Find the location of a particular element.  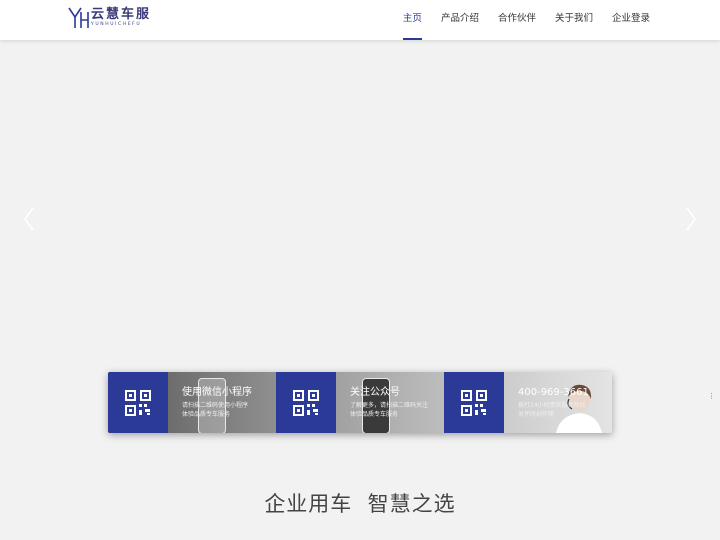

nav-item-about: 关于我们 is located at coordinates (574, 20).